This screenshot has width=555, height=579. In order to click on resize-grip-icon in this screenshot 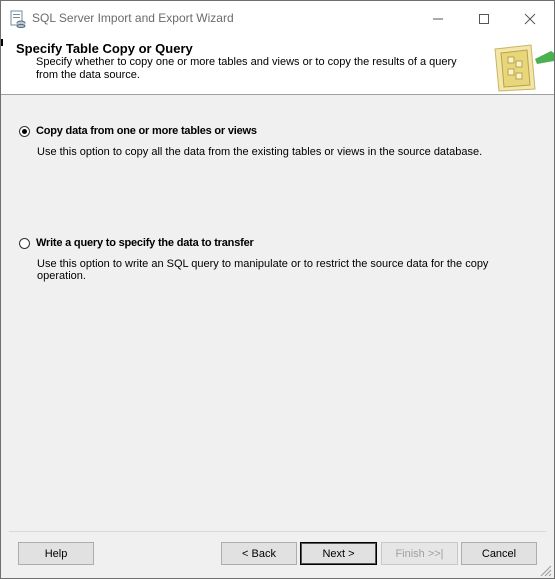, I will do `click(545, 570)`.